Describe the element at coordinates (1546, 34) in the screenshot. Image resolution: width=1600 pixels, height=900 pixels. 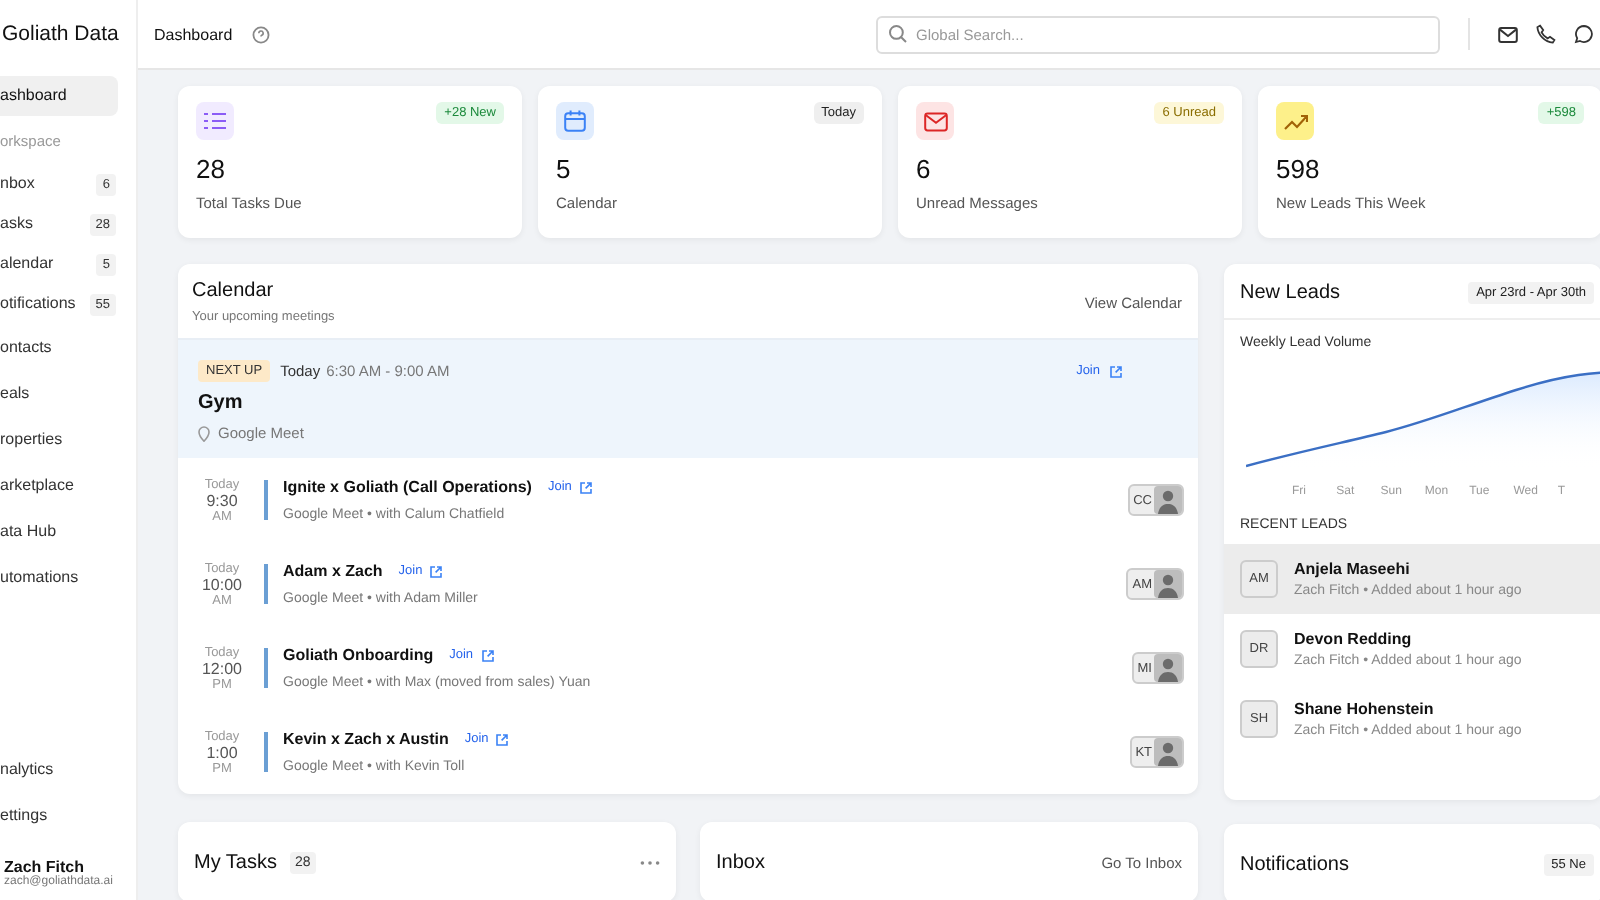
I see `phone-icon` at that location.